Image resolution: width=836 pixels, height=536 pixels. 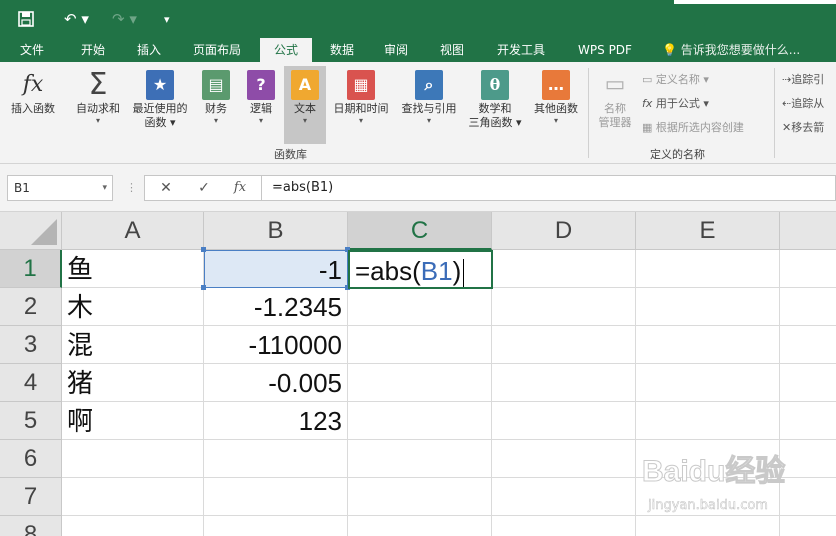 I want to click on ref-handle-bottom-left, so click(x=203, y=287).